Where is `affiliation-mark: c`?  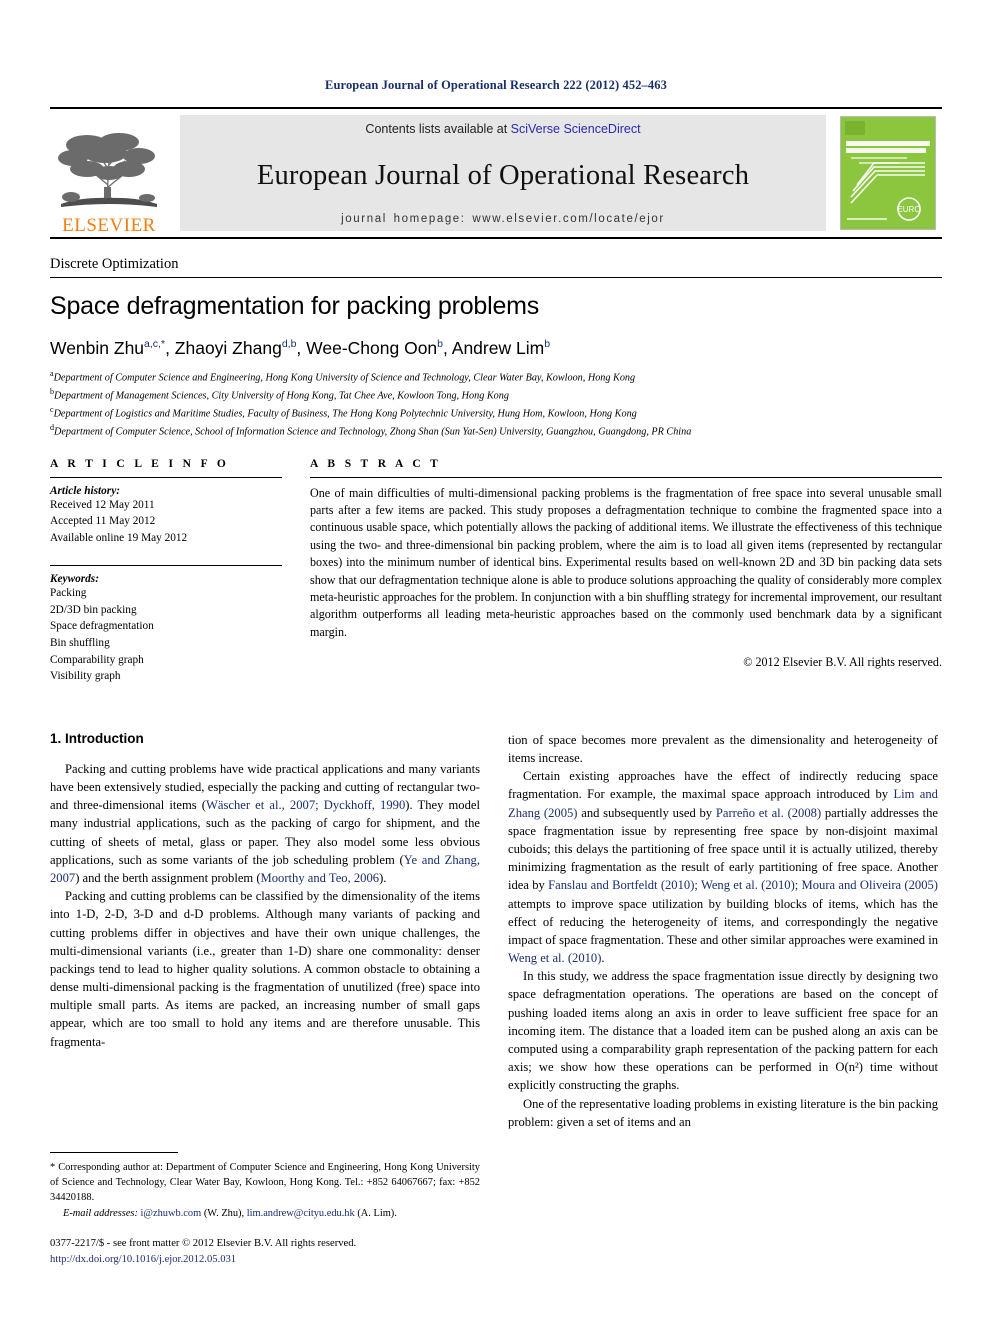
affiliation-mark: c is located at coordinates (52, 409).